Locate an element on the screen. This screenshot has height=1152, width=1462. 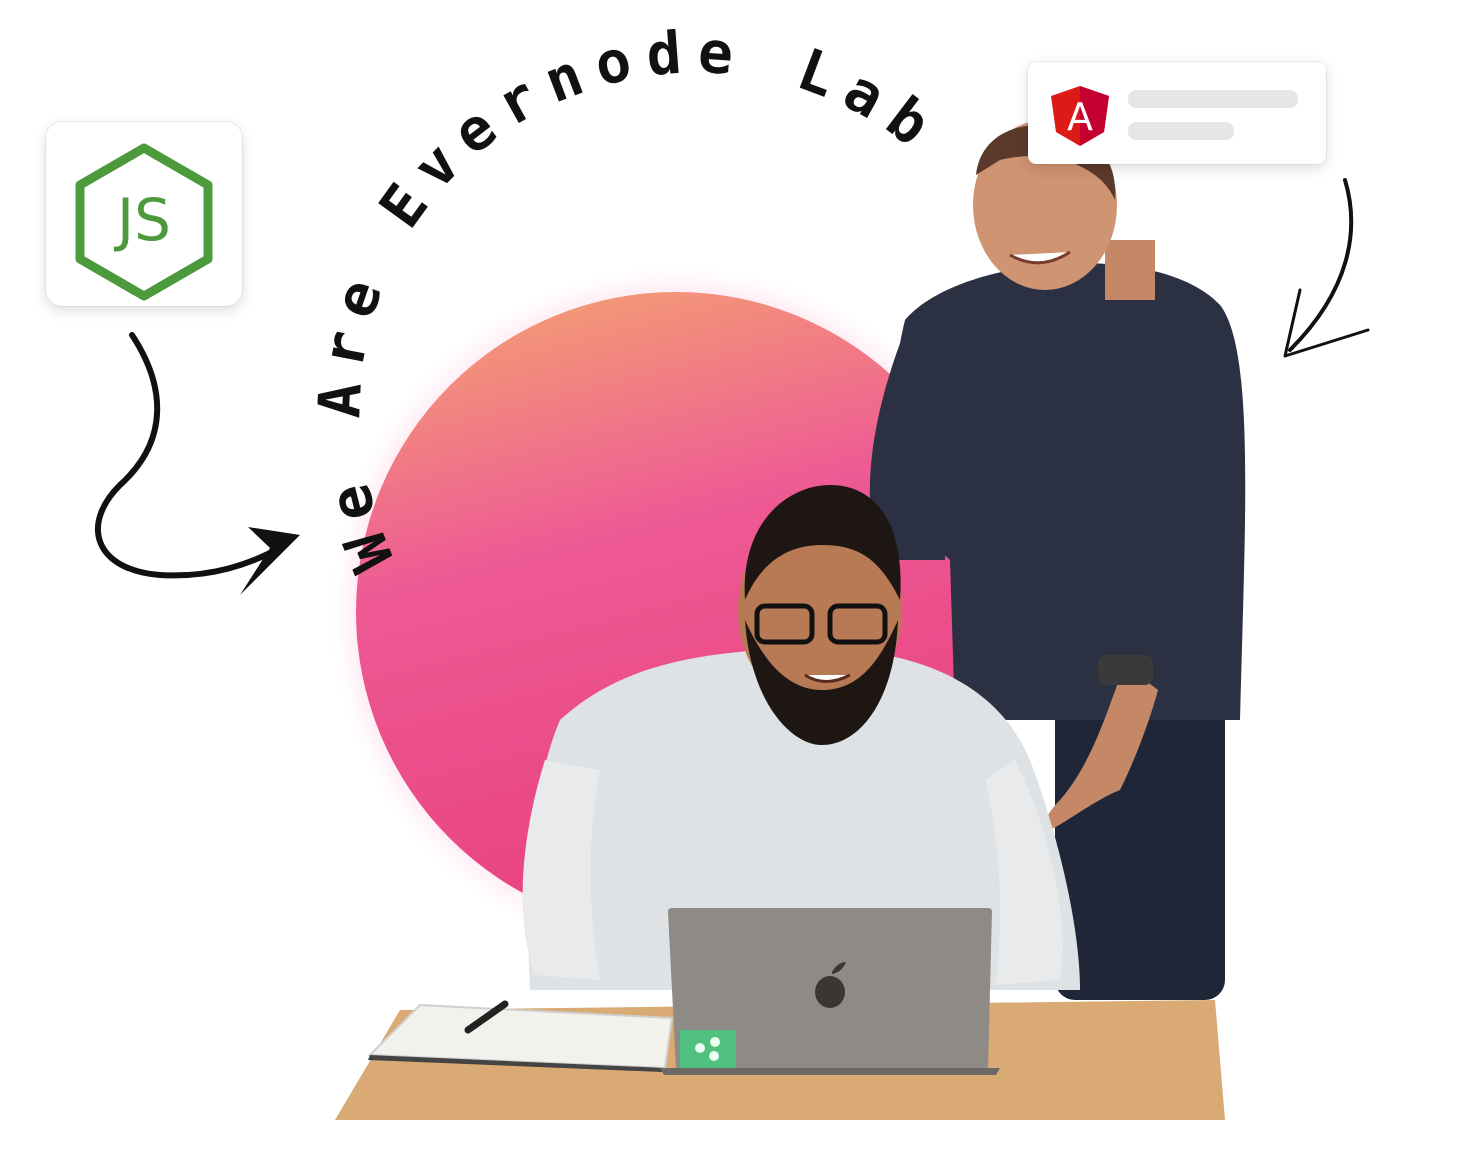
angular-badge: A is located at coordinates (1177, 113).